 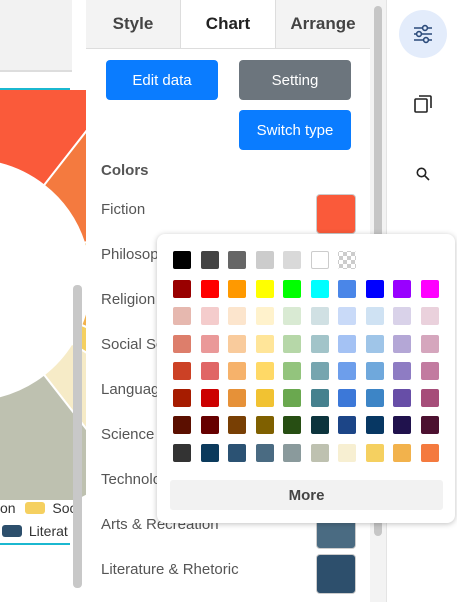 I want to click on layers-icon, so click(x=423, y=104).